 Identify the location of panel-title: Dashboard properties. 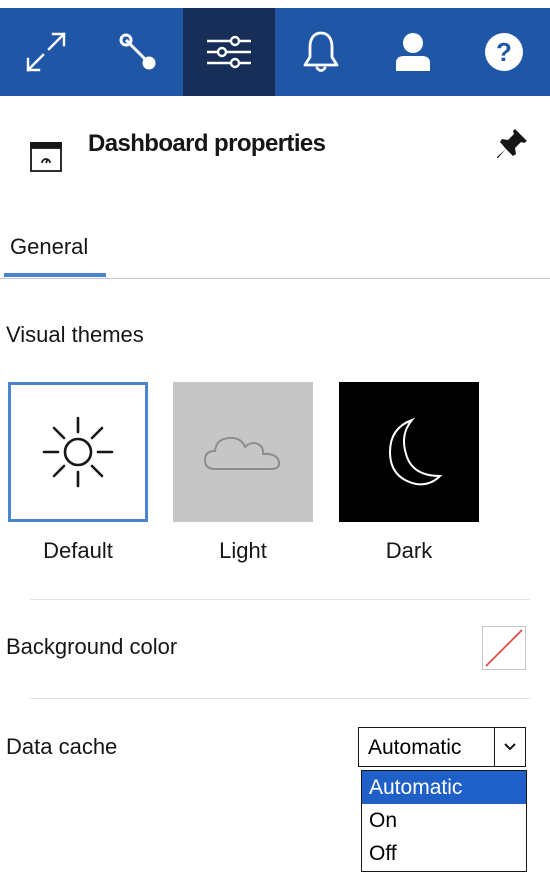
(207, 143).